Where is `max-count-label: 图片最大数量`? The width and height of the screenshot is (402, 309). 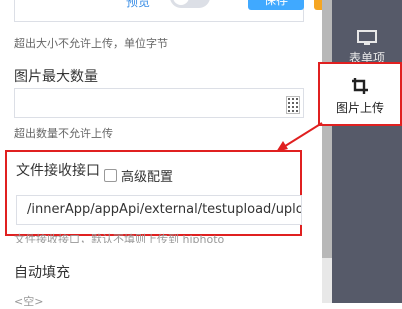
max-count-label: 图片最大数量 is located at coordinates (56, 77).